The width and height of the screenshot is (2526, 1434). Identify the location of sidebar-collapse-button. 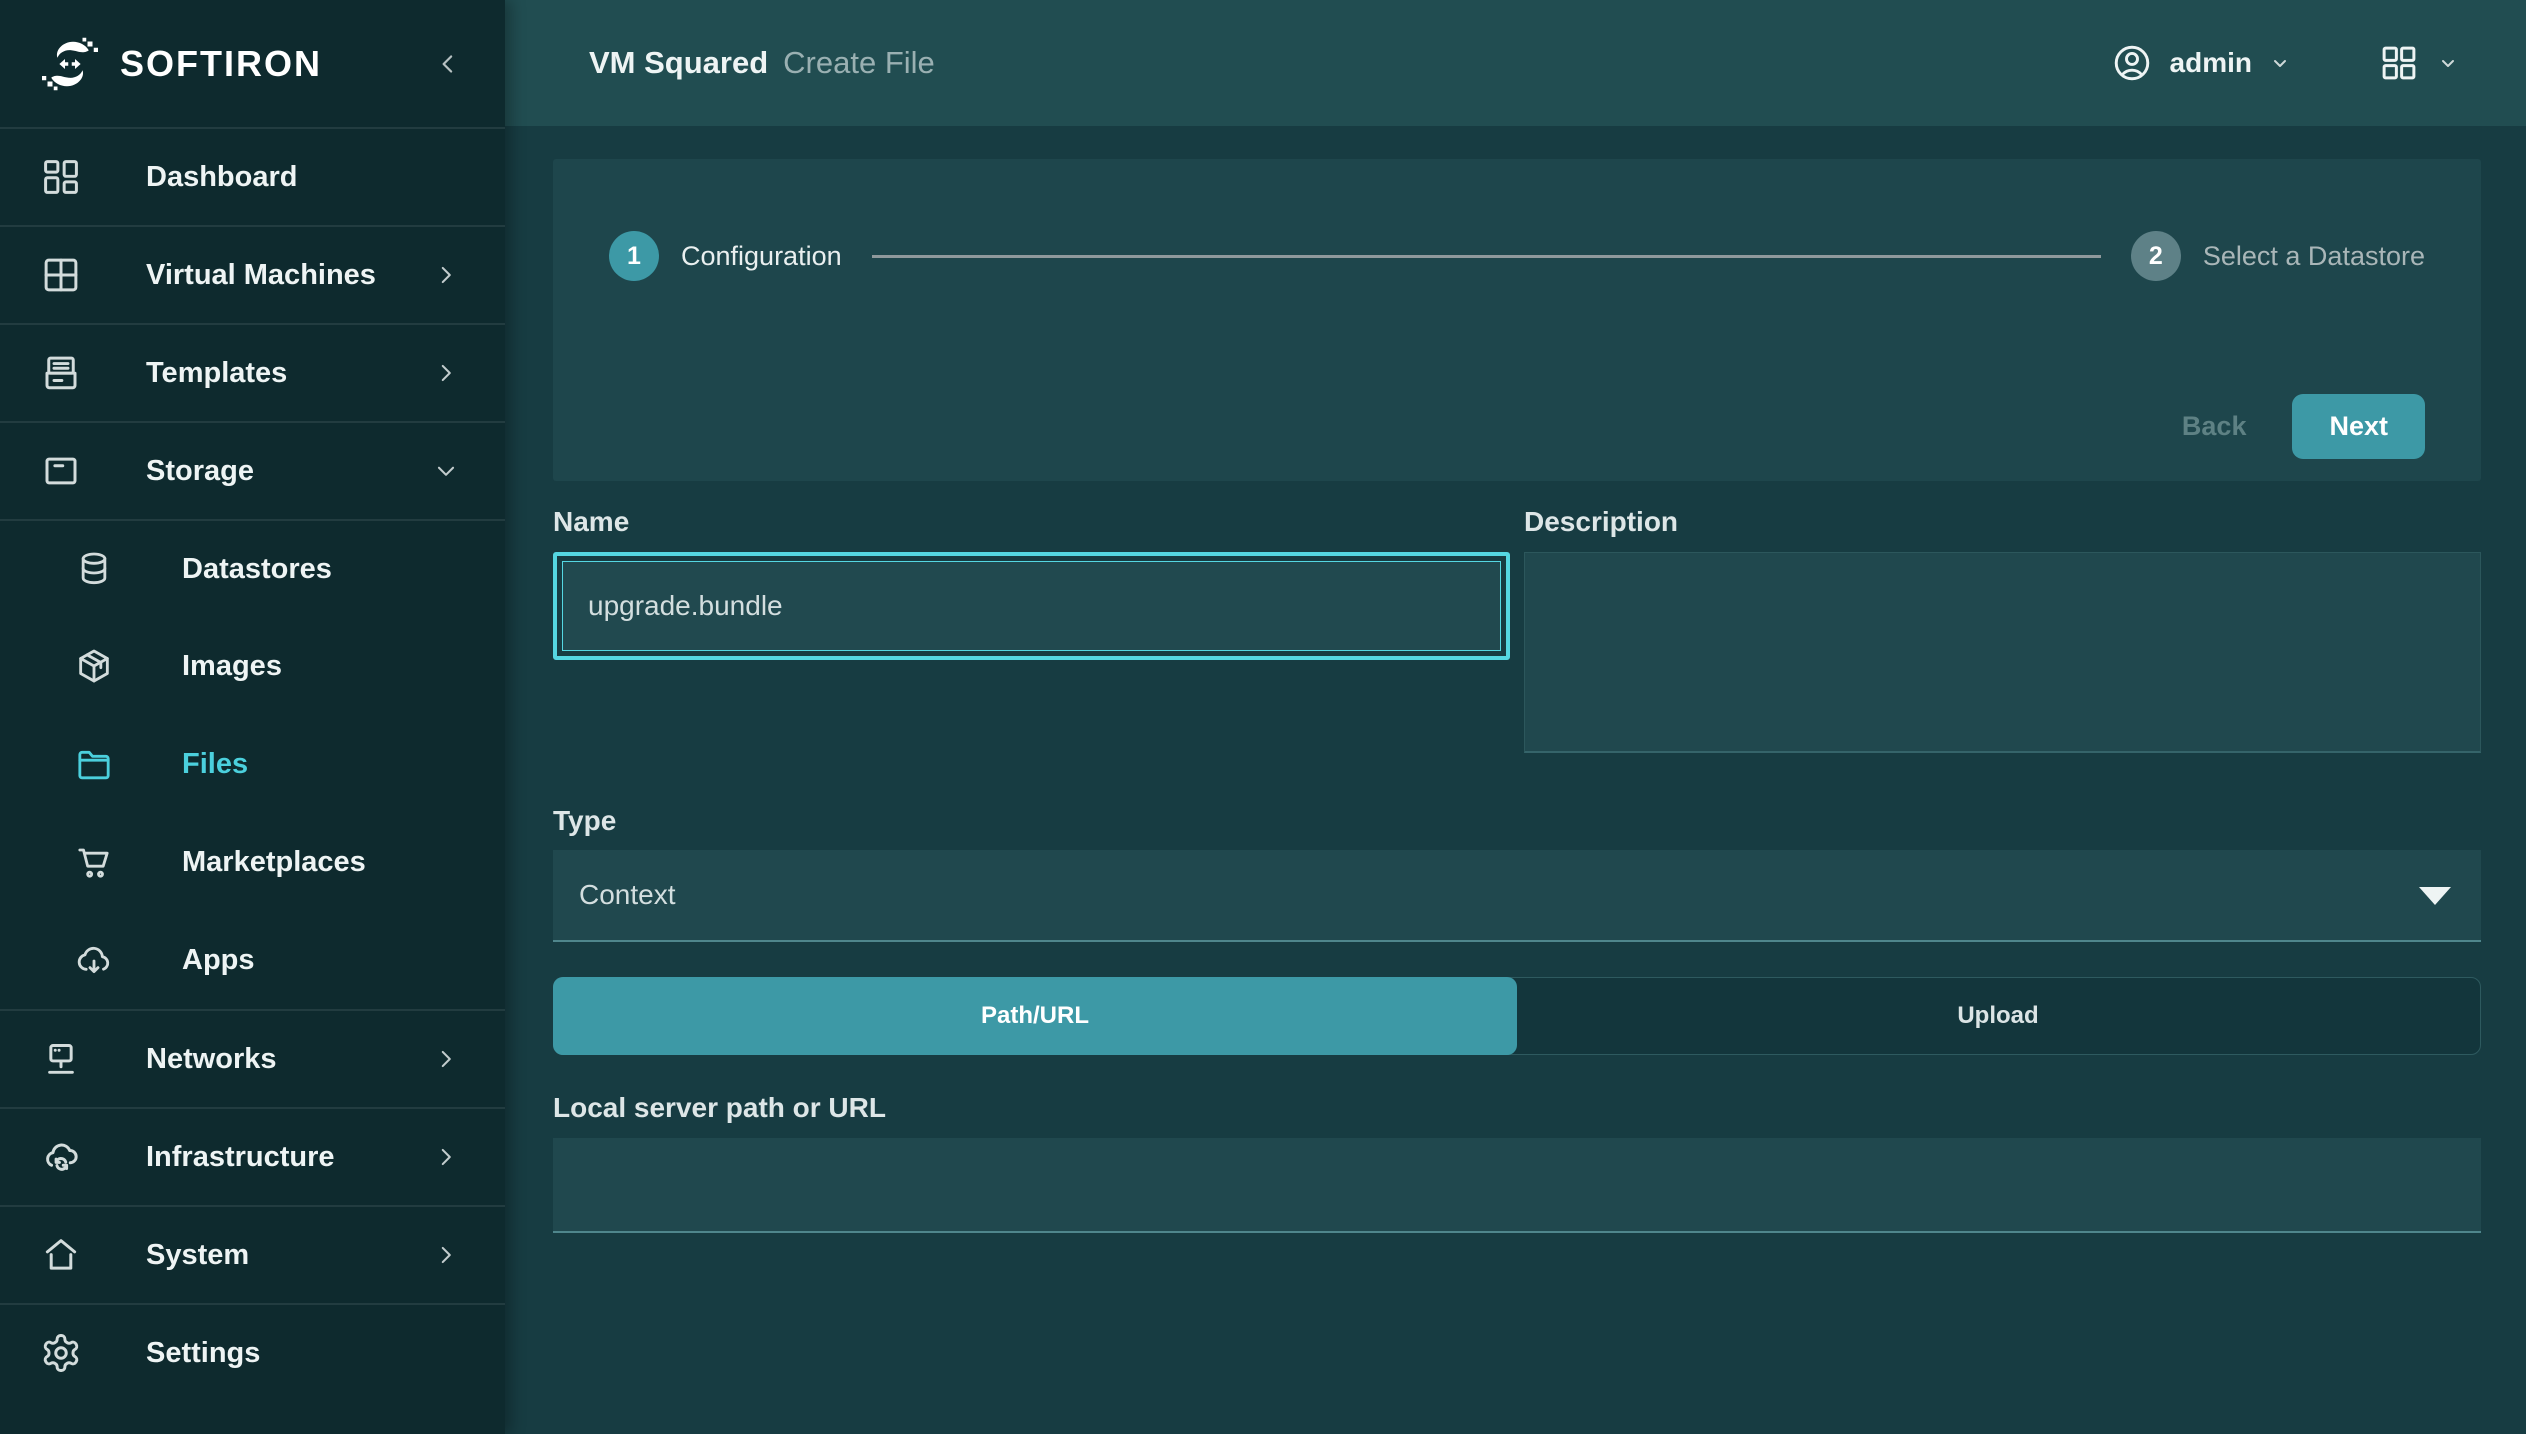
(448, 64).